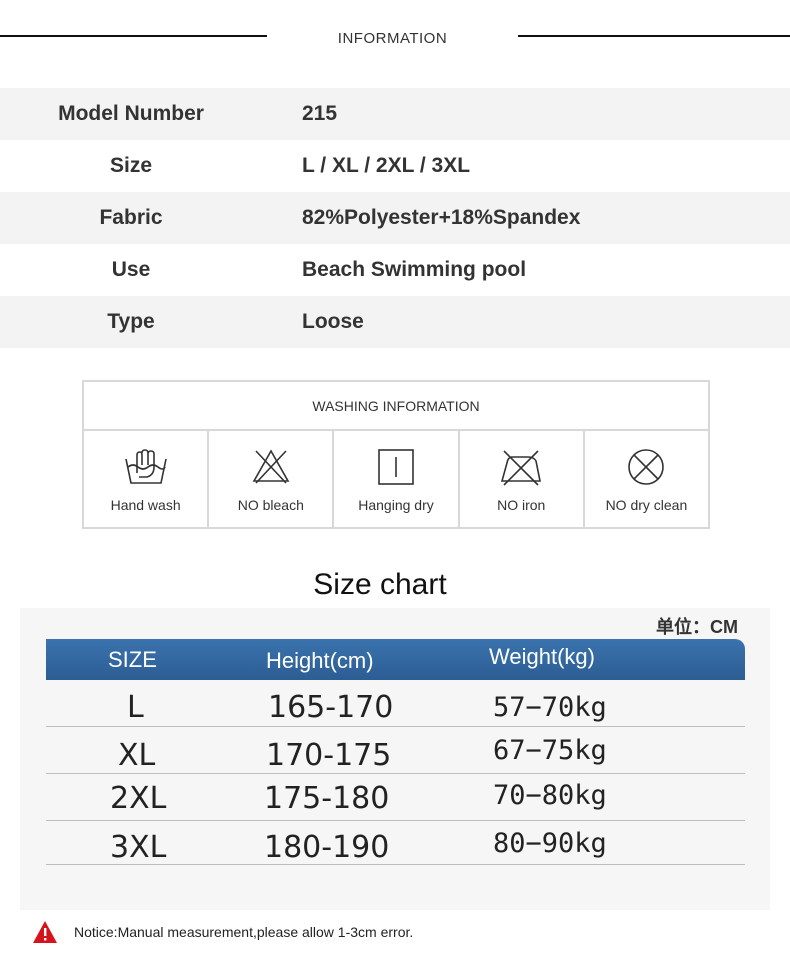 The height and width of the screenshot is (966, 790). What do you see at coordinates (697, 627) in the screenshot?
I see `size-chart-unit: 单位：CM` at bounding box center [697, 627].